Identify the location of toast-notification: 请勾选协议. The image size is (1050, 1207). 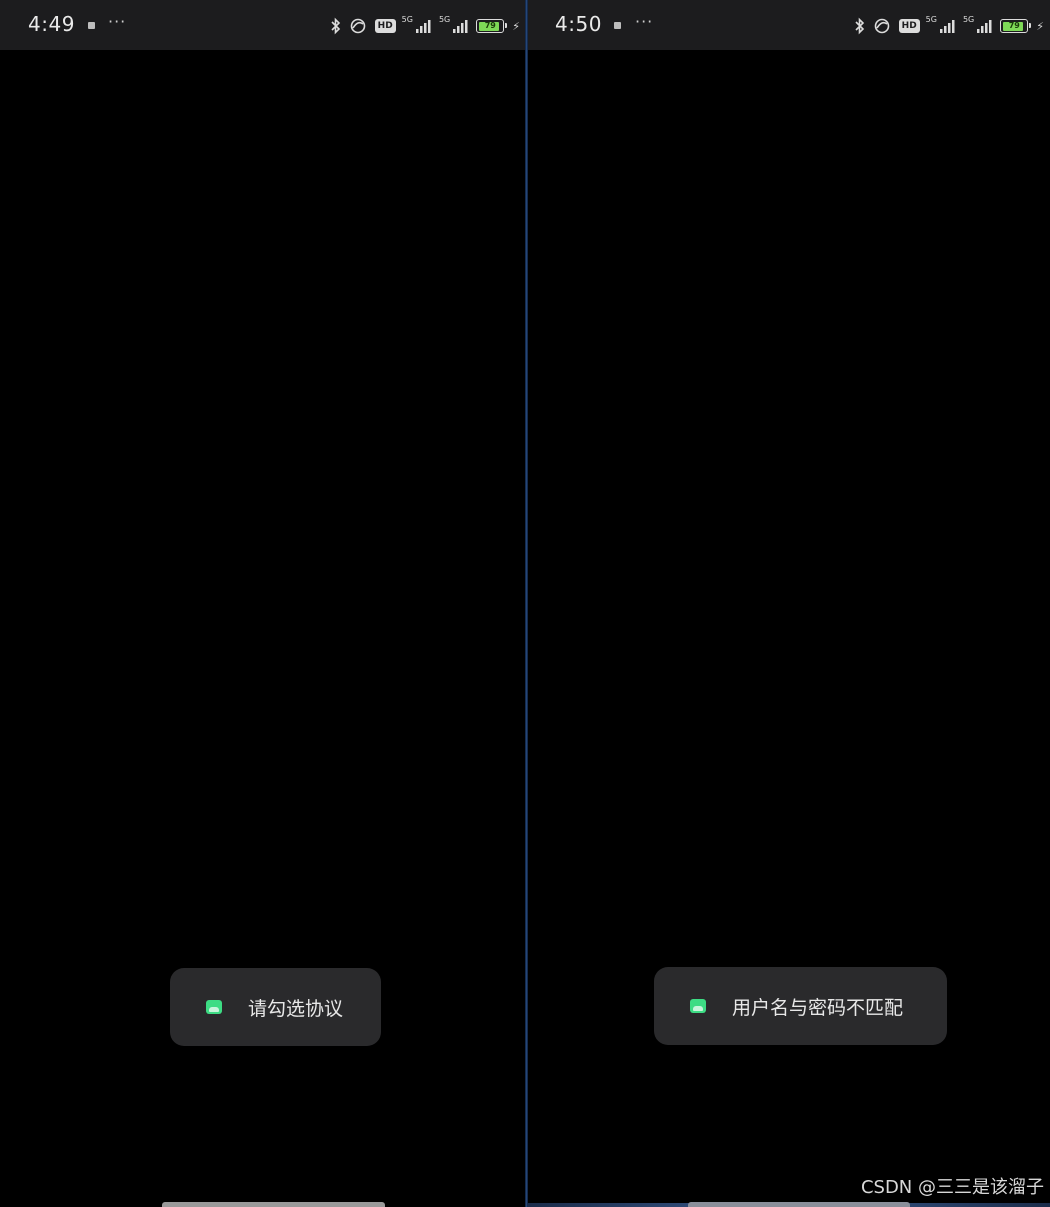
(275, 1007).